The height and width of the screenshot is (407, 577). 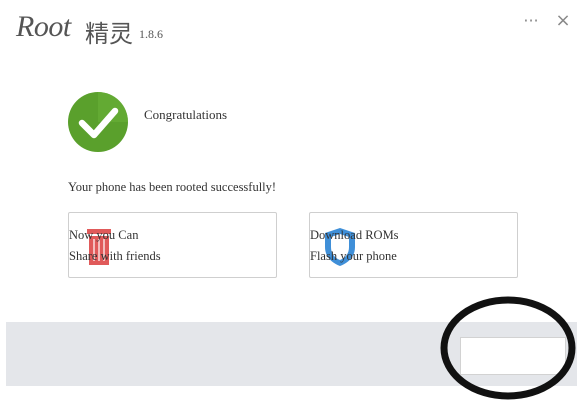 What do you see at coordinates (353, 256) in the screenshot?
I see `download-card-line2: Flash your phone` at bounding box center [353, 256].